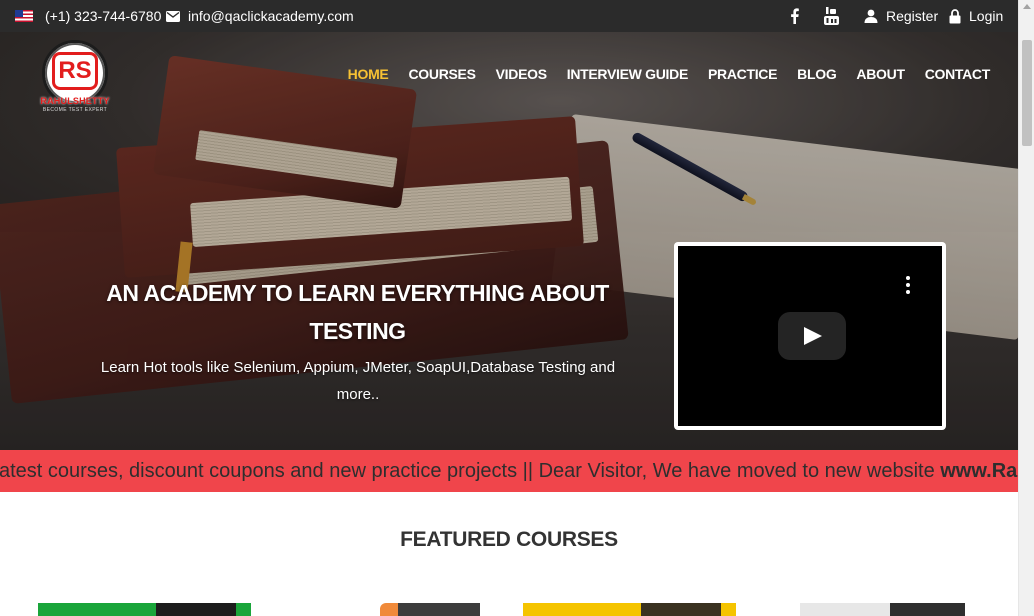  I want to click on nav-blog: BLOG, so click(816, 74).